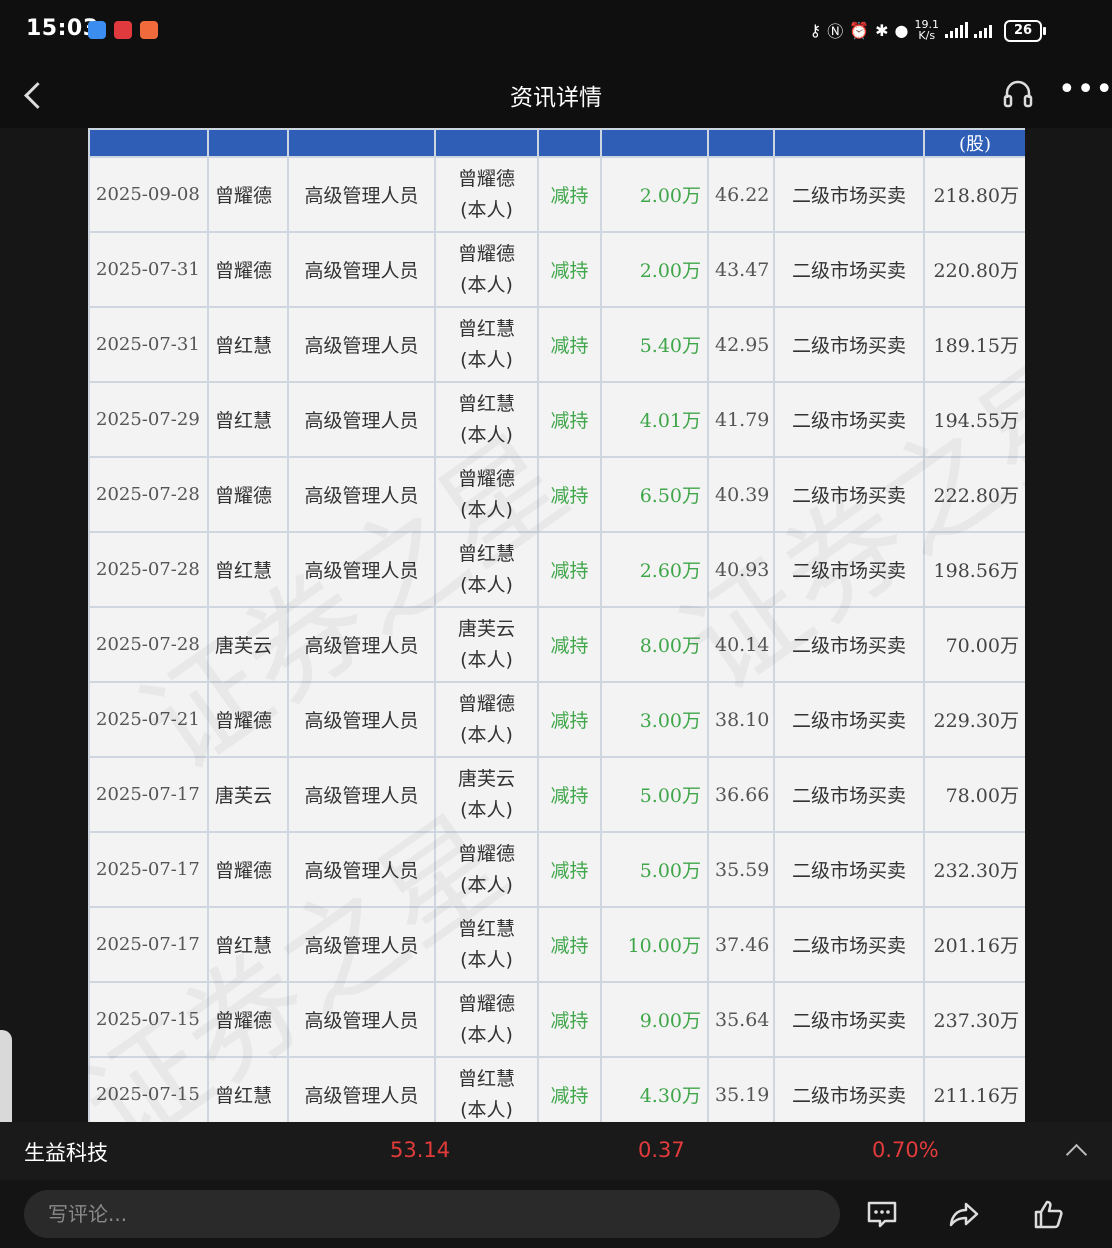  What do you see at coordinates (148, 344) in the screenshot?
I see `date-cell: 2025-07-31` at bounding box center [148, 344].